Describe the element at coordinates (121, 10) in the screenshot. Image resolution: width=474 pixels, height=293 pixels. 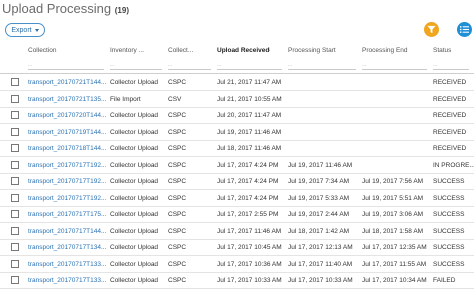
I see `upload-count: (19)` at that location.